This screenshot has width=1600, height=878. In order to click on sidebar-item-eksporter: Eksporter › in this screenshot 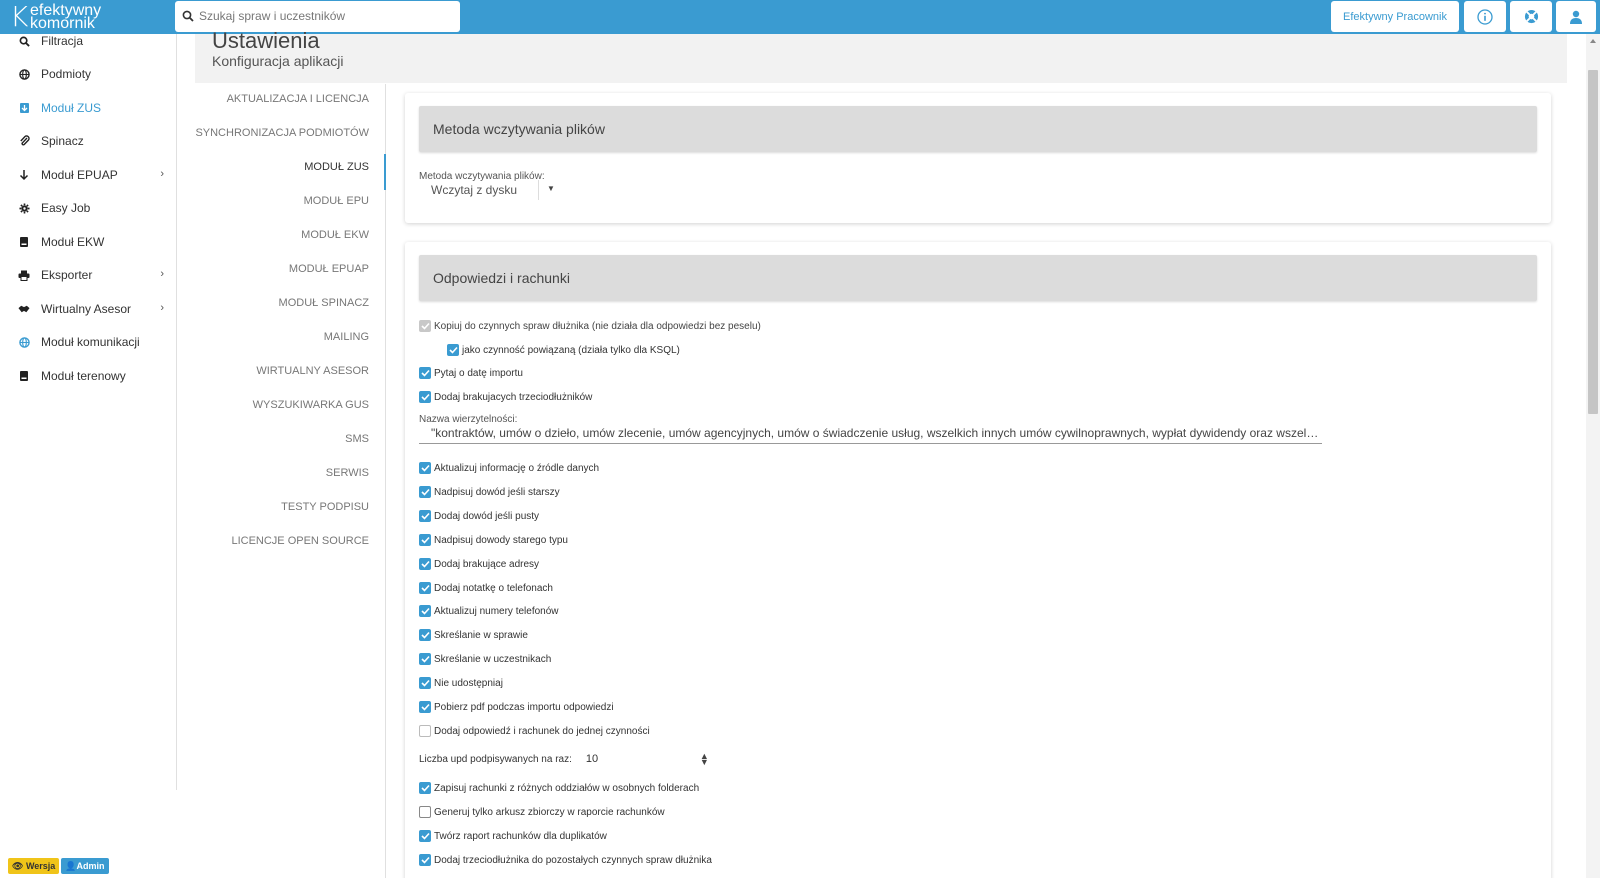, I will do `click(94, 275)`.